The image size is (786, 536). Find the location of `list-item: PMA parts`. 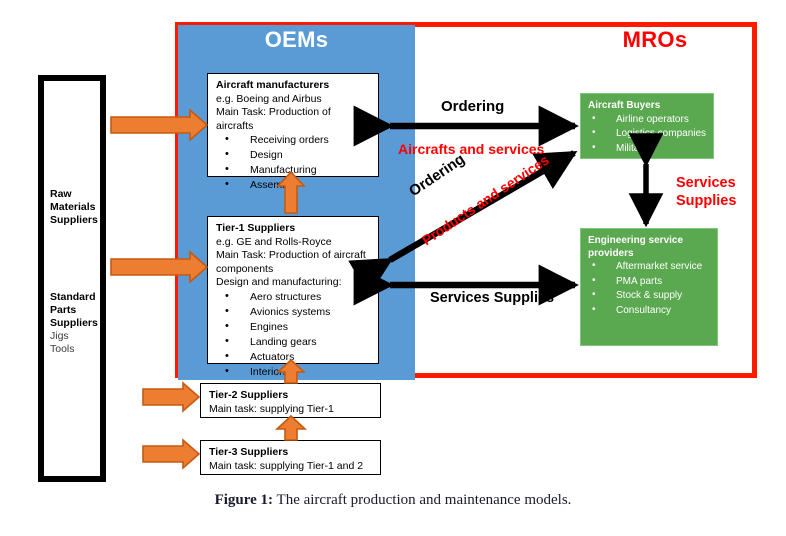

list-item: PMA parts is located at coordinates (649, 282).